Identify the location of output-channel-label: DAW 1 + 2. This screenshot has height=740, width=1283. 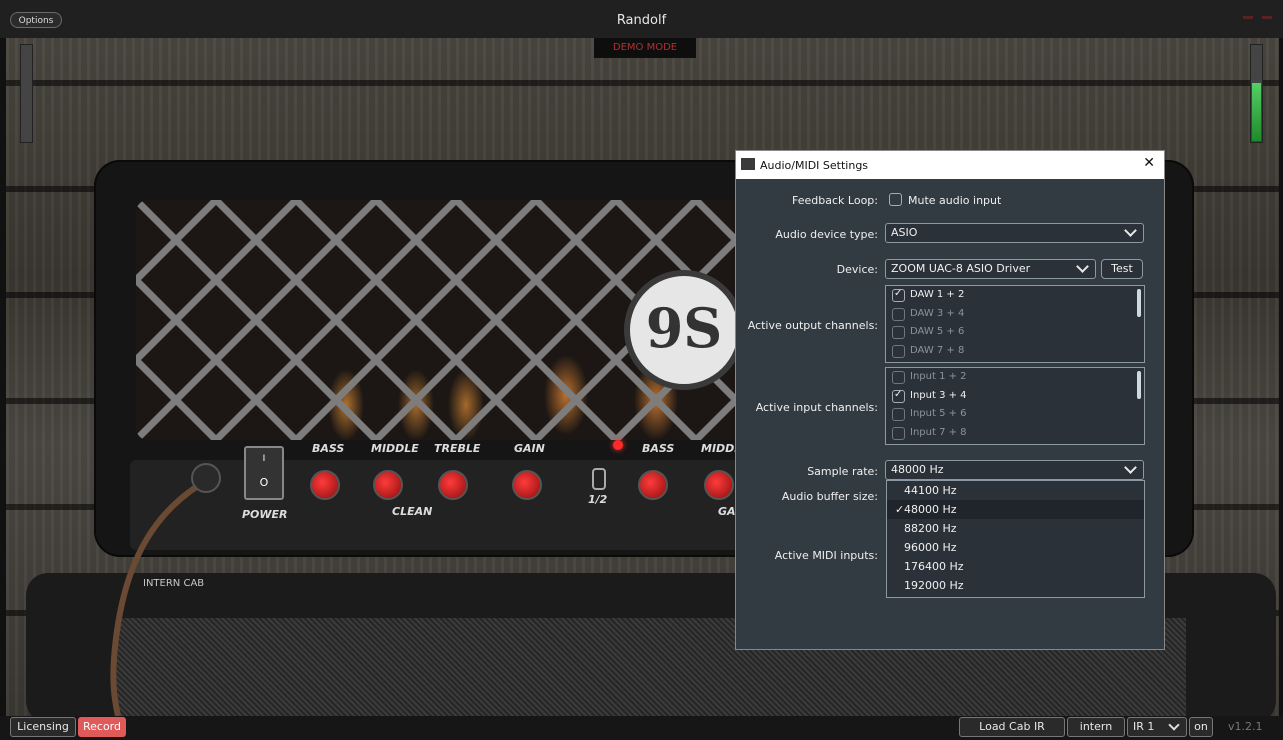
(937, 294).